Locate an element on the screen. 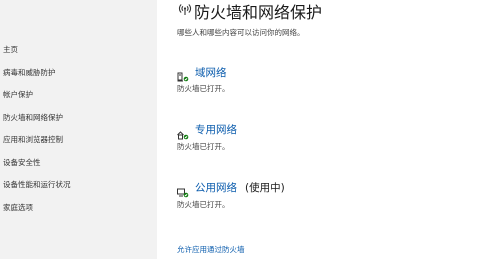 The width and height of the screenshot is (500, 259). sidebar-item-firewall: 防火墙和网络保护 is located at coordinates (33, 117).